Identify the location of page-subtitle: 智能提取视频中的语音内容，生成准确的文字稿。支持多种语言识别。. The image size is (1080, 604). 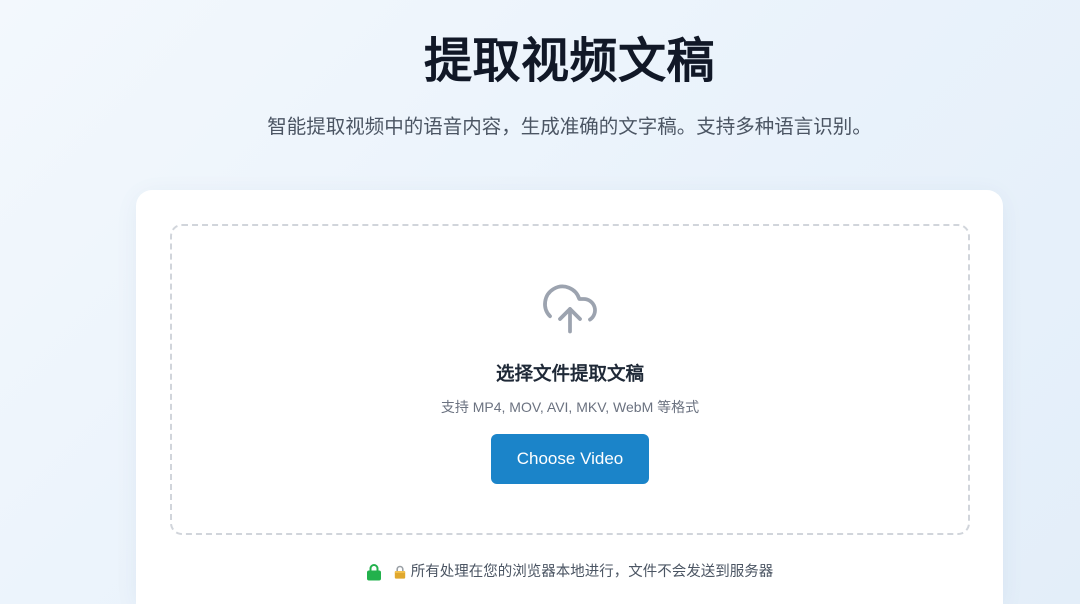
(569, 127).